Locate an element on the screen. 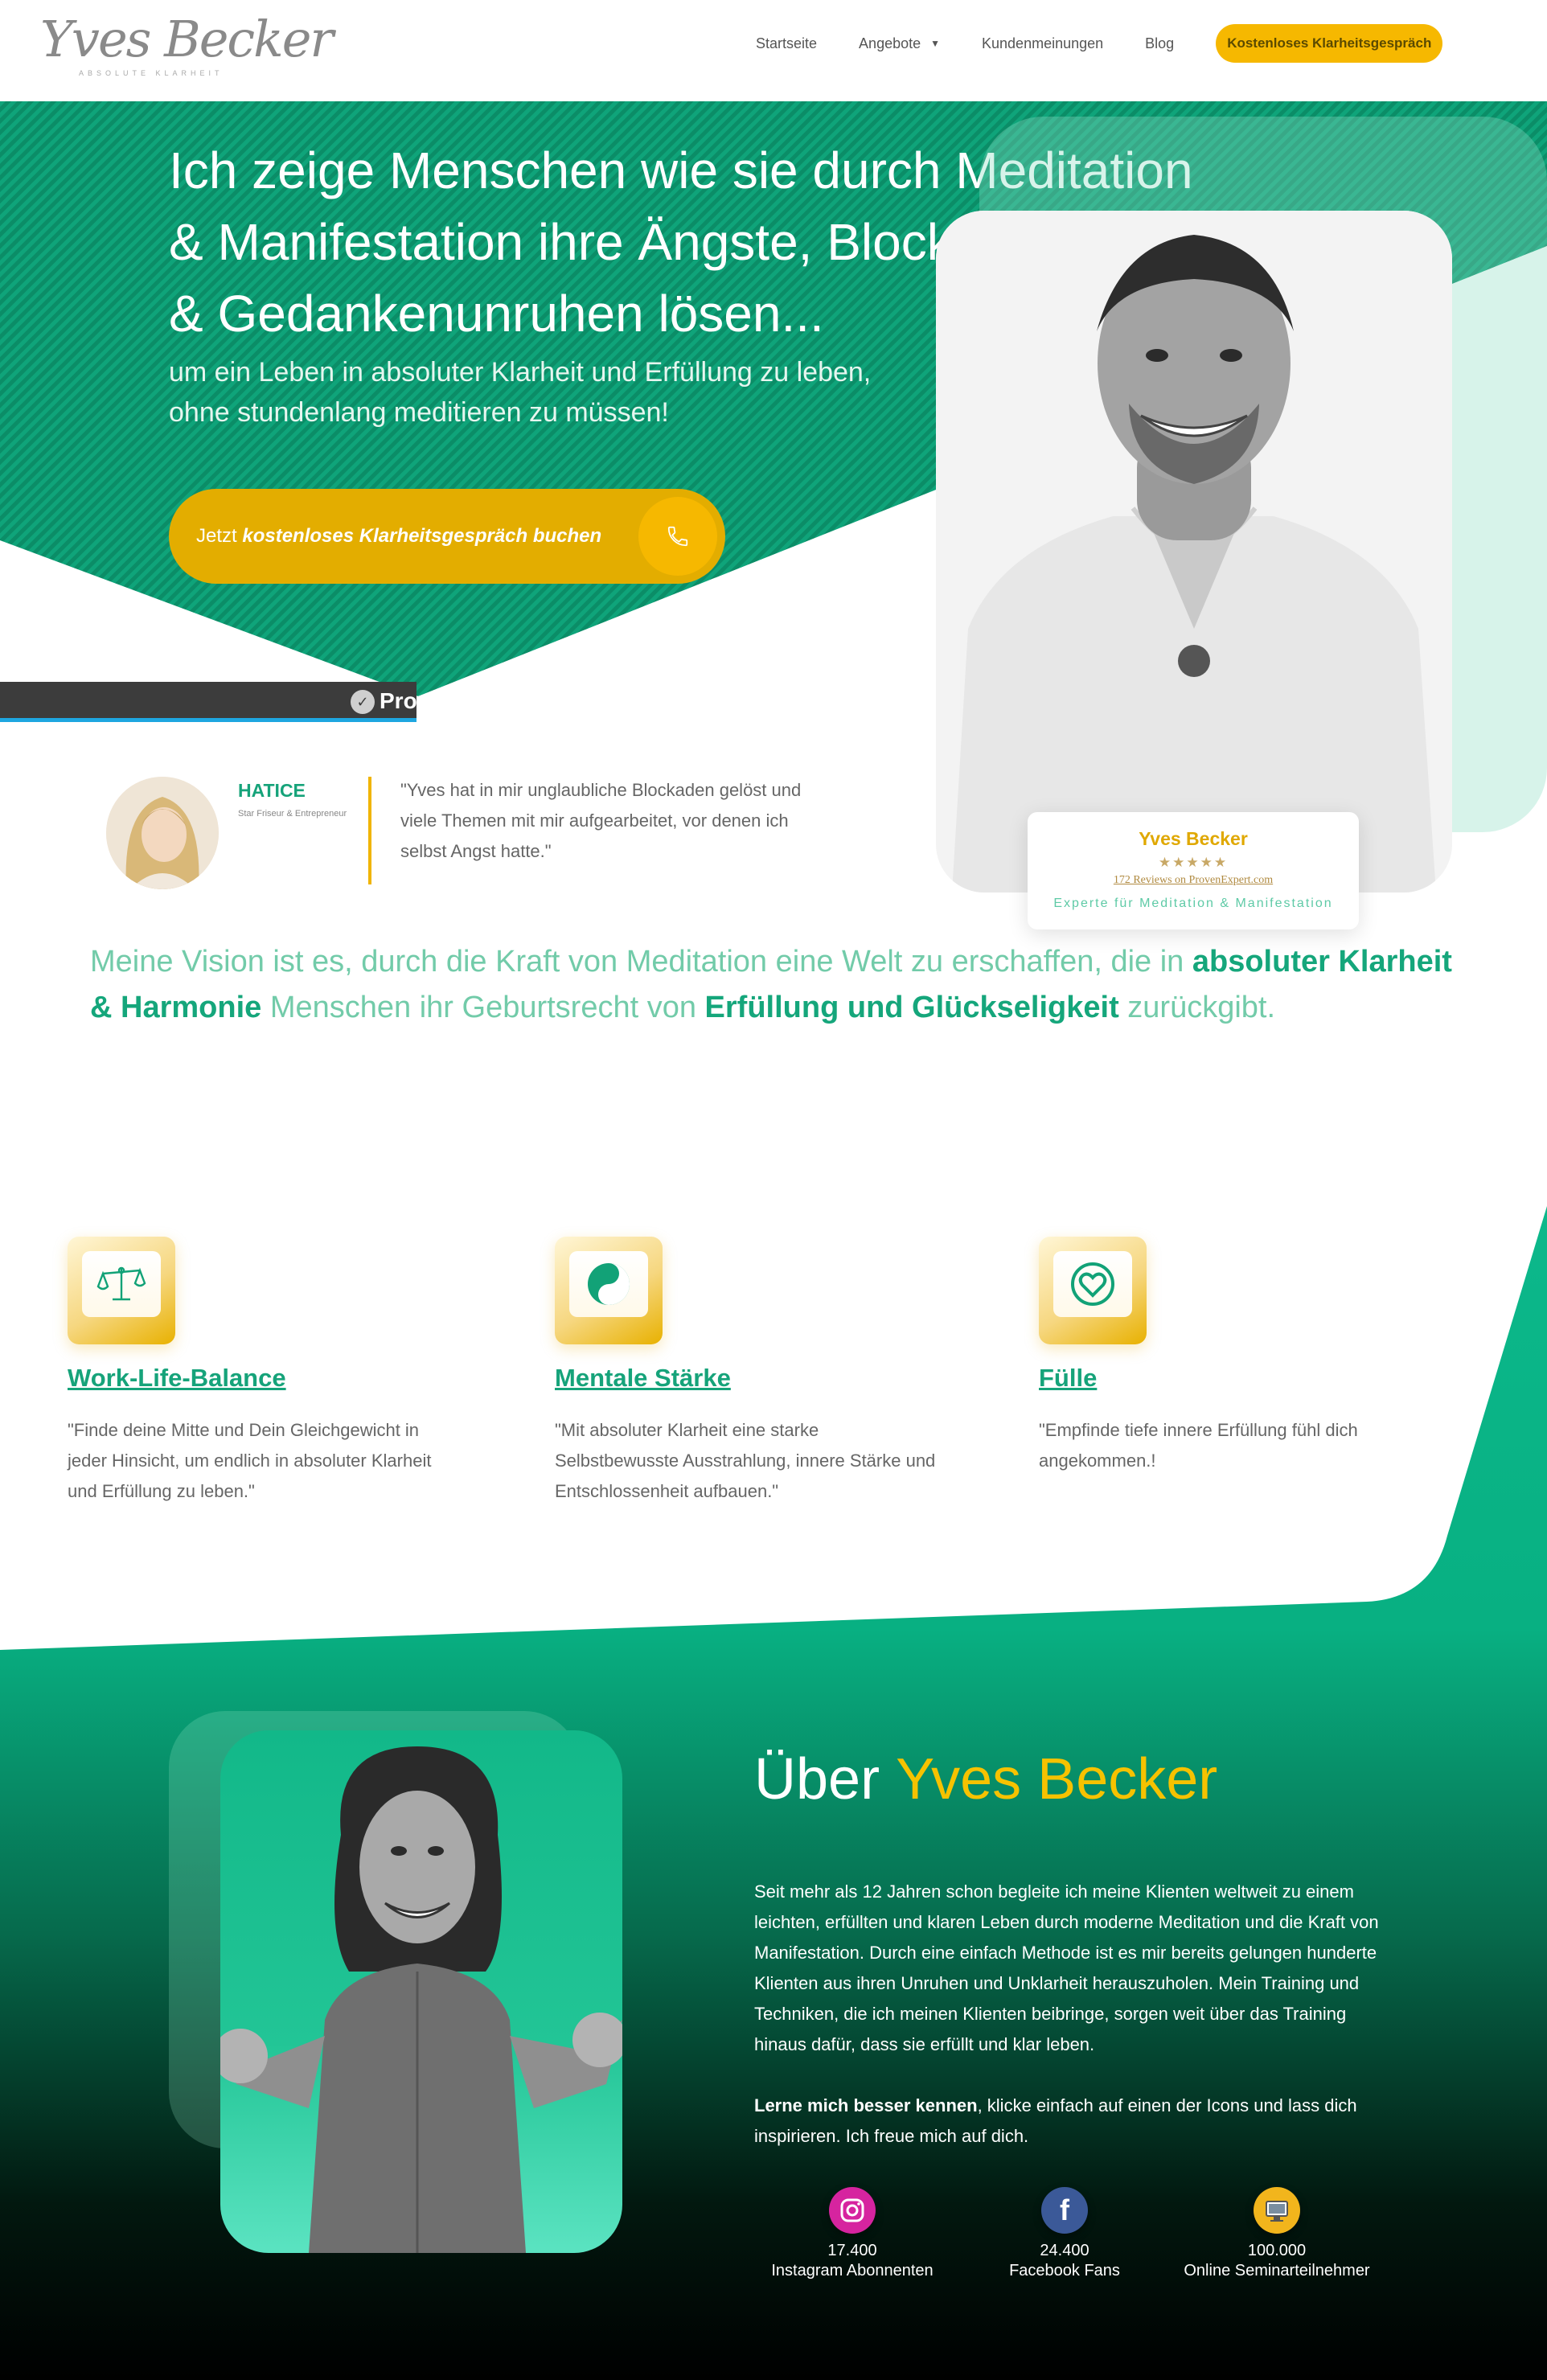 The height and width of the screenshot is (2380, 1547). stat-seminar: 100.000 Online Seminarteilnehmer is located at coordinates (1276, 2233).